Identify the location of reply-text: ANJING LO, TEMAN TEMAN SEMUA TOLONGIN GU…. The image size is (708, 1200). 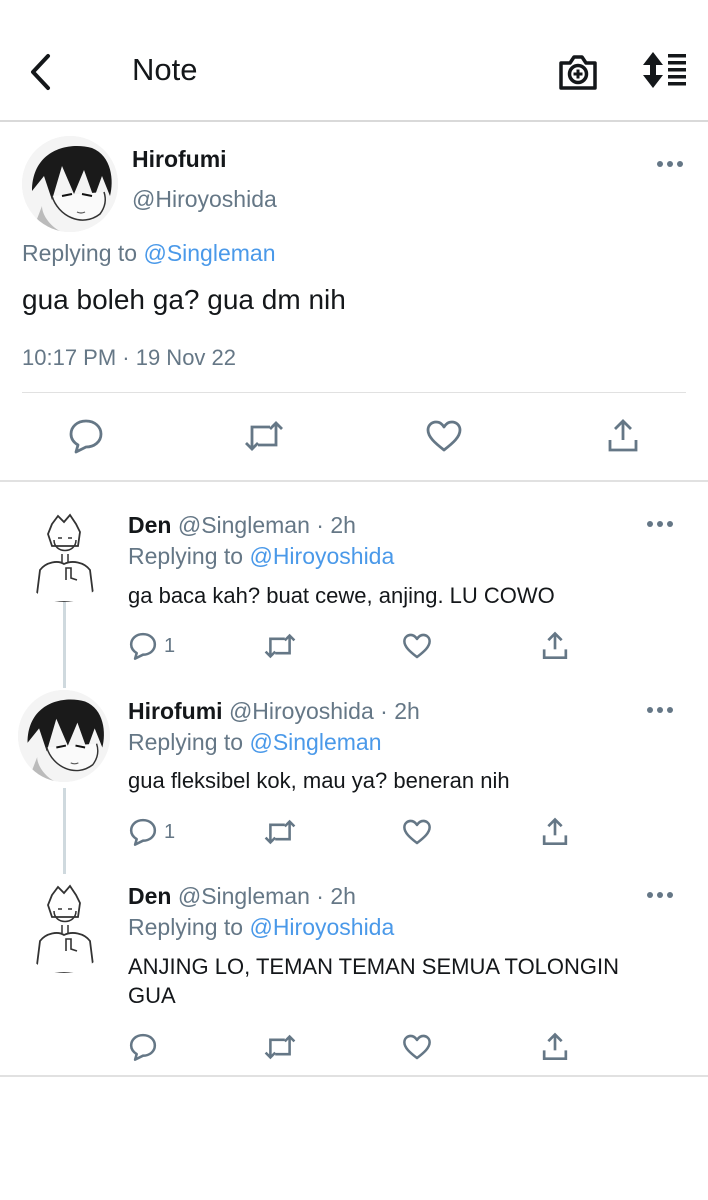
(374, 981).